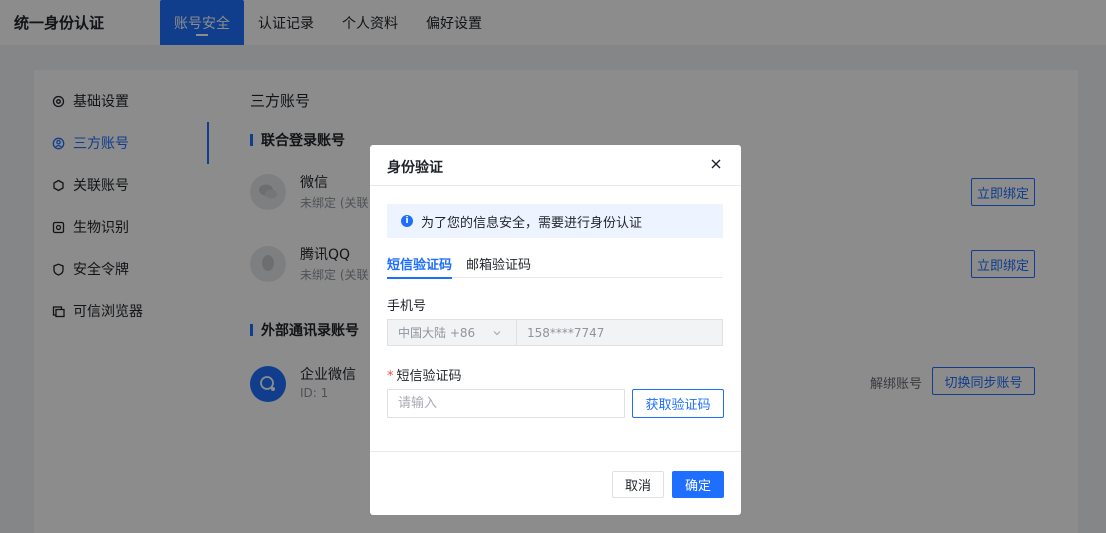 This screenshot has height=533, width=1106. I want to click on phone-number-field: 158****7747, so click(620, 332).